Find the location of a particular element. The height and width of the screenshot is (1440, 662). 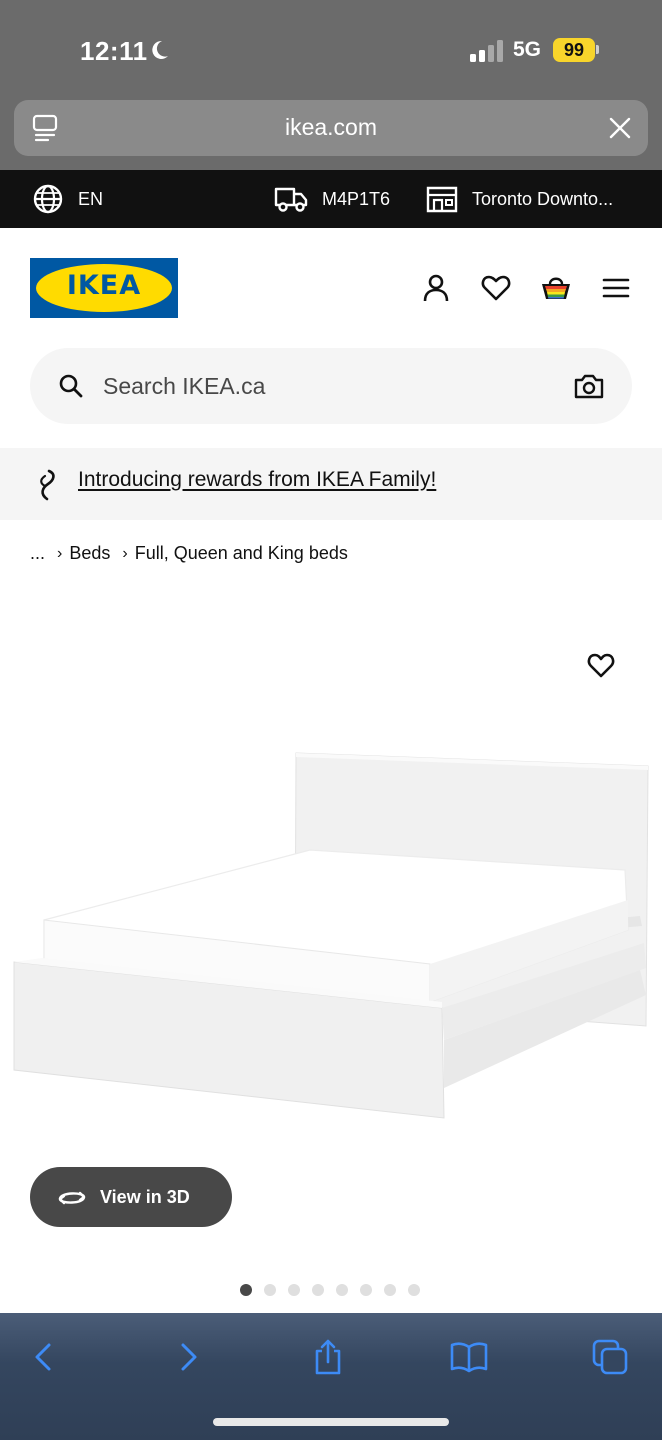

ikea-family-icon is located at coordinates (47, 485).